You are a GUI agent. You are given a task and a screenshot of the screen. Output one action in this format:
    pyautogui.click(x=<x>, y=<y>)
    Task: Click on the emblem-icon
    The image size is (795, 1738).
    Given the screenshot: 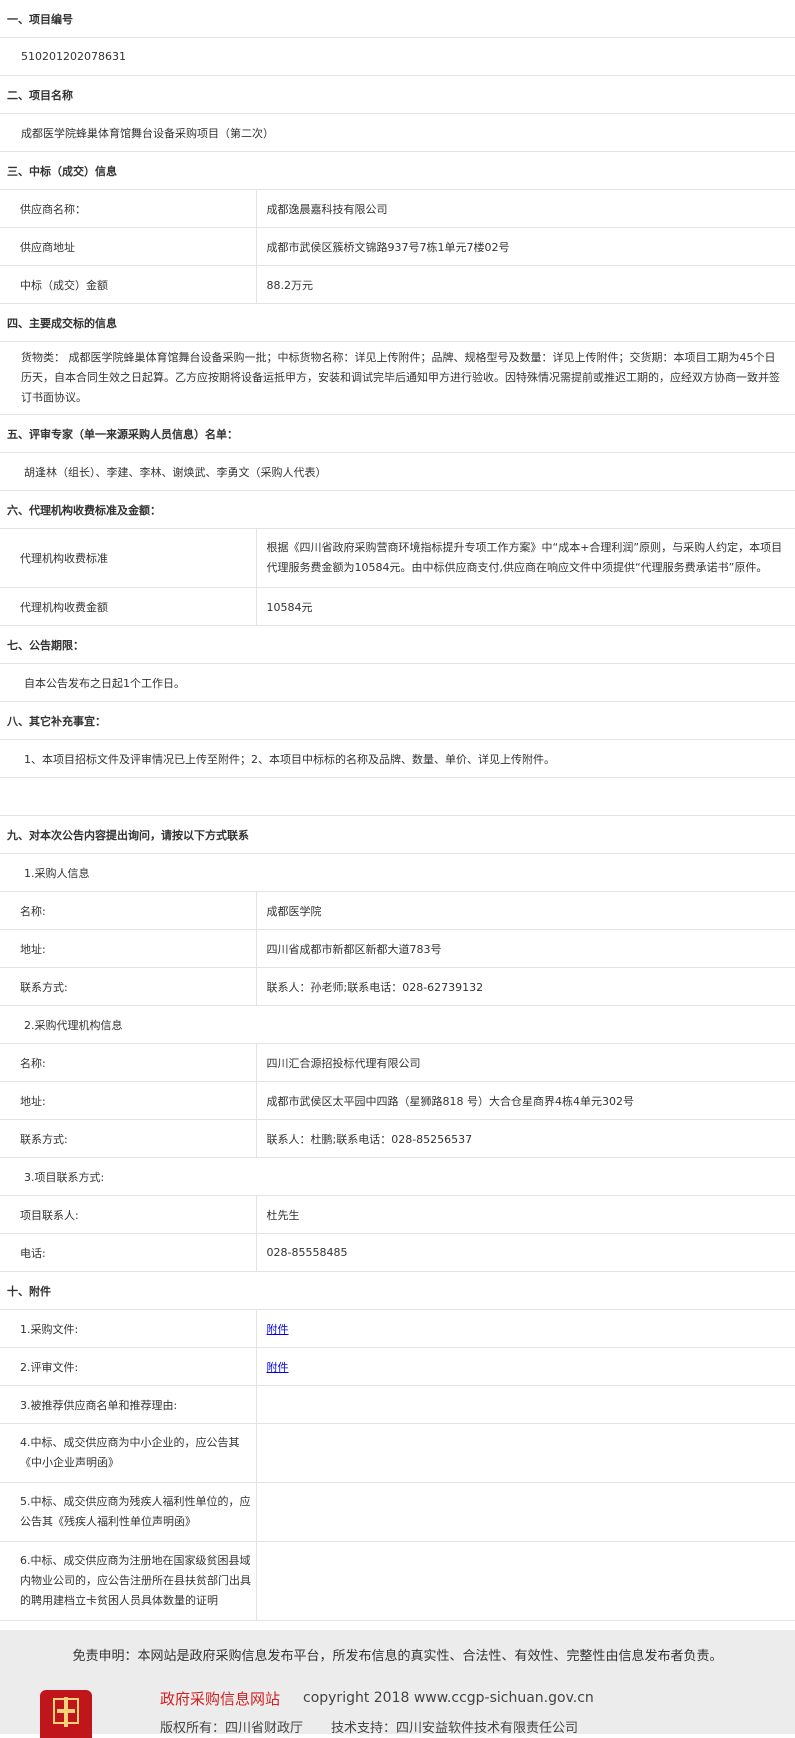 What is the action you would take?
    pyautogui.click(x=66, y=1714)
    